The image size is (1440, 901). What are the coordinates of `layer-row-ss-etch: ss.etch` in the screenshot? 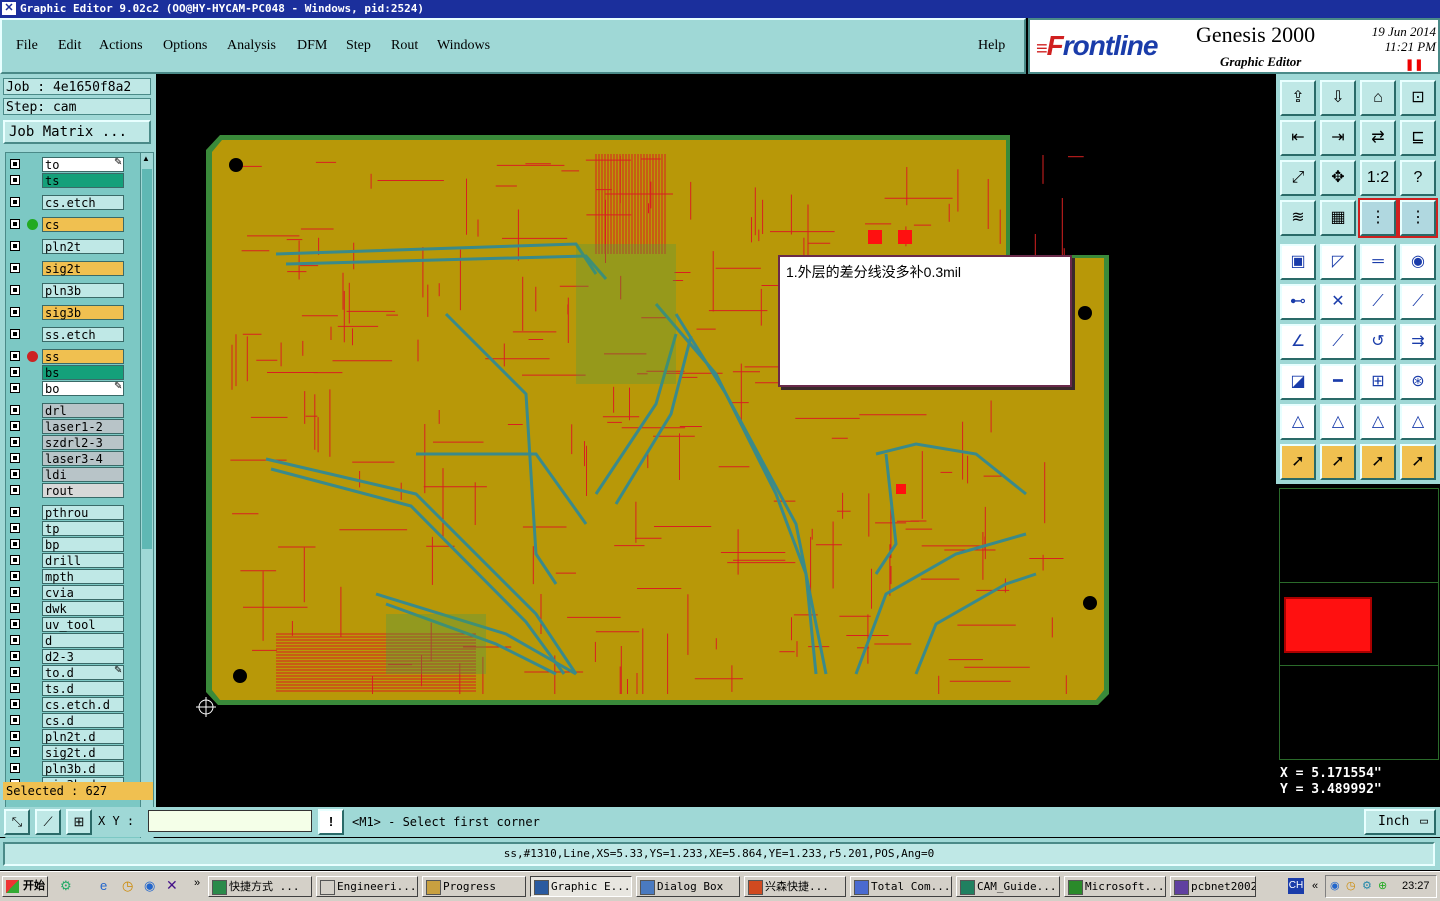 It's located at (73, 334).